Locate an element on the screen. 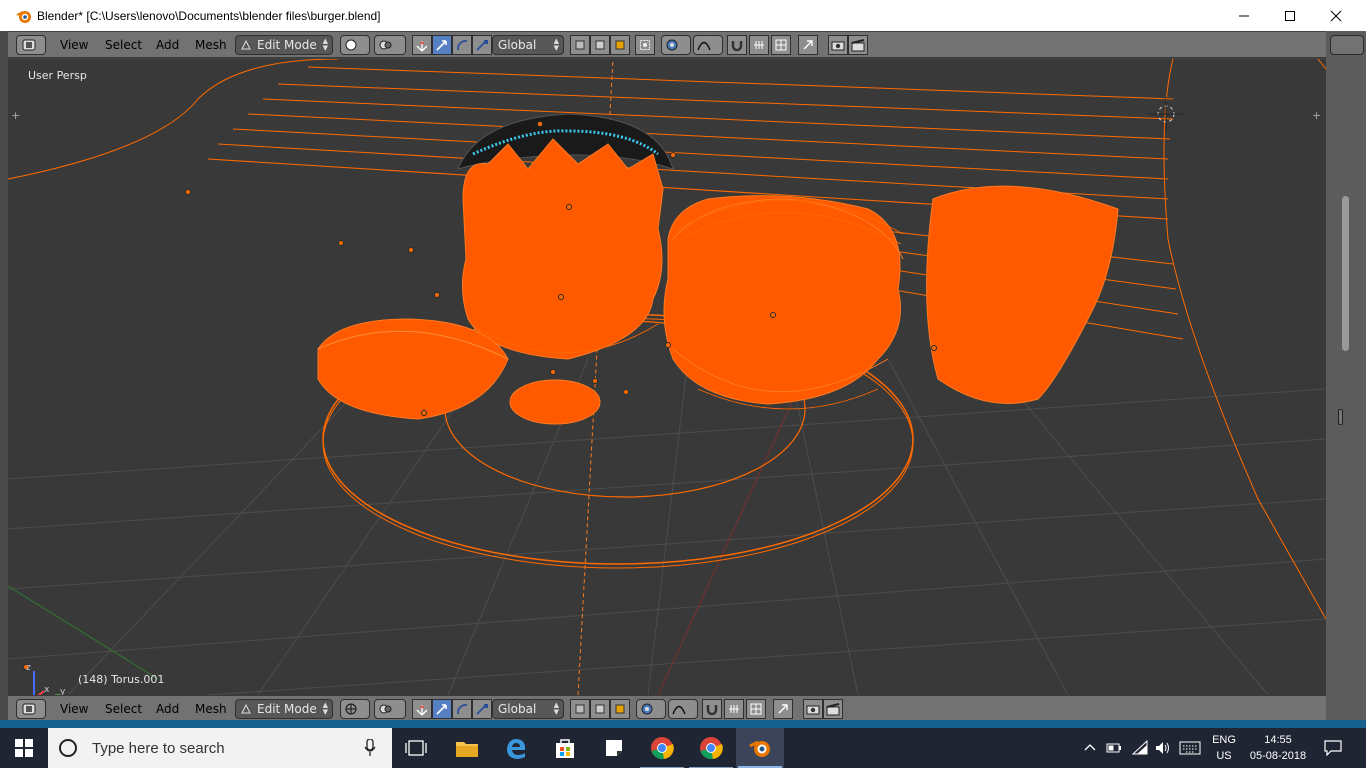  menu-add-bottom: Add is located at coordinates (167, 709).